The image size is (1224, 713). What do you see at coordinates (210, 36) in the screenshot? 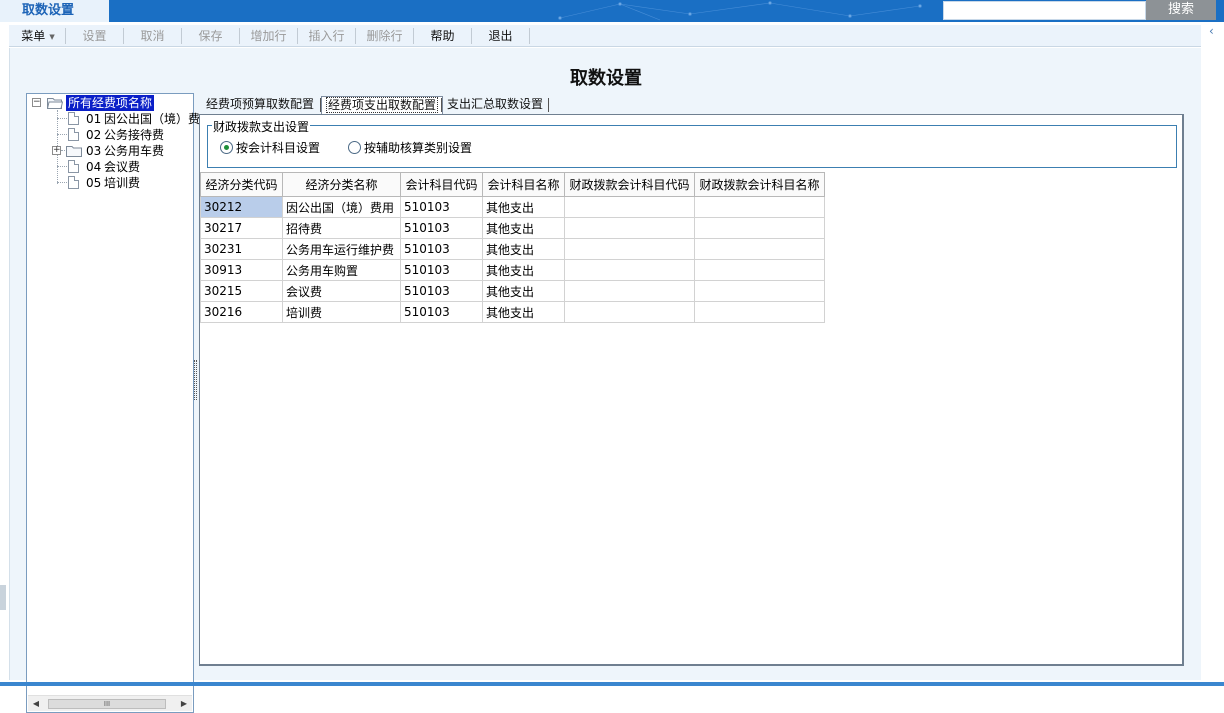
I see `save-button: 保存` at bounding box center [210, 36].